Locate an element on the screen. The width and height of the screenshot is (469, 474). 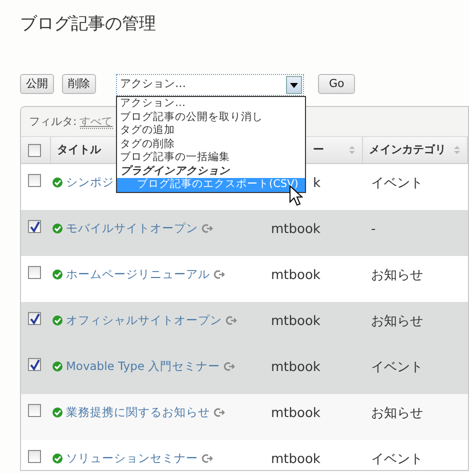
delete-button: 削除 is located at coordinates (79, 84).